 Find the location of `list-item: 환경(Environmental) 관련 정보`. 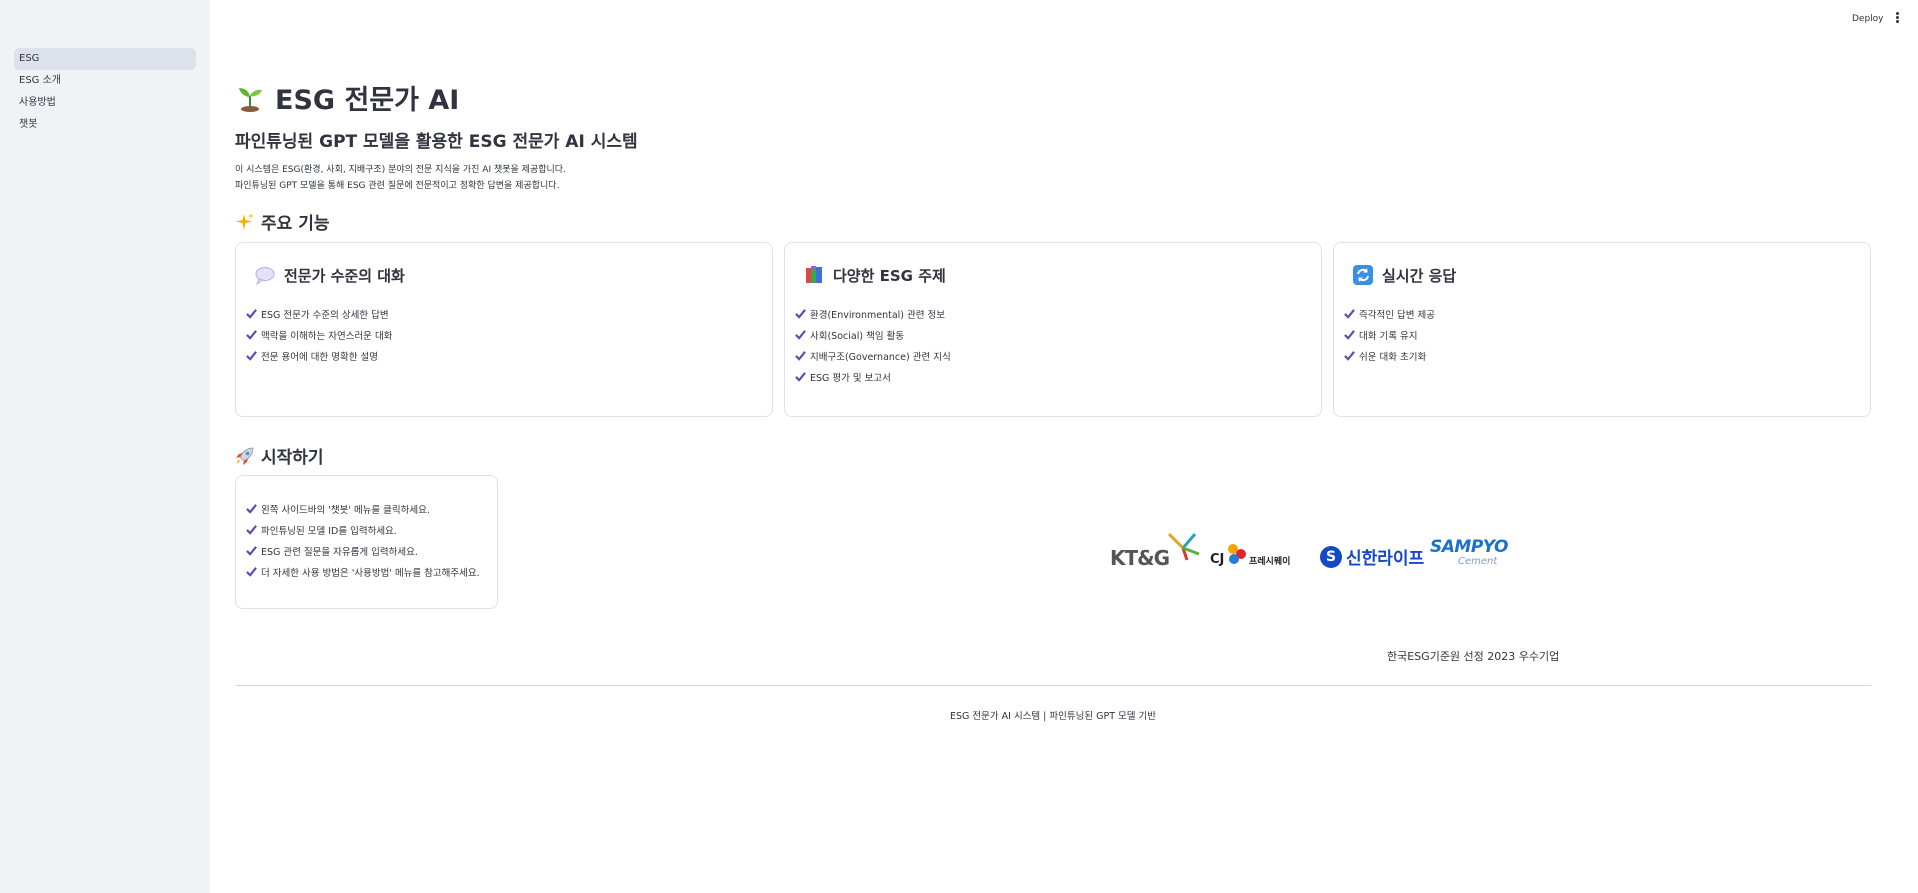

list-item: 환경(Environmental) 관련 정보 is located at coordinates (873, 313).